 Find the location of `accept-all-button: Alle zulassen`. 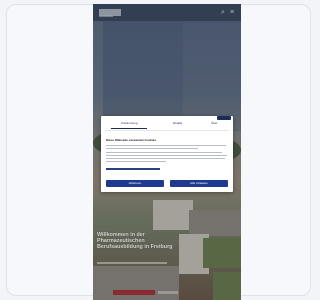

accept-all-button: Alle zulassen is located at coordinates (199, 183).